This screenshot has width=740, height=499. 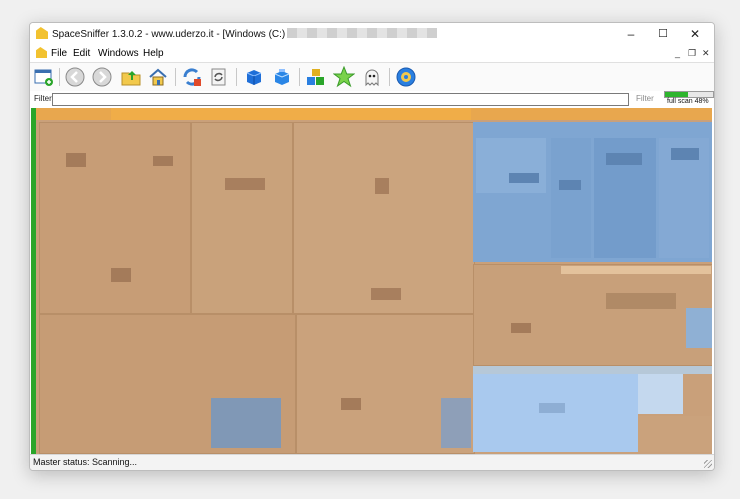 I want to click on new-view-icon, so click(x=44, y=77).